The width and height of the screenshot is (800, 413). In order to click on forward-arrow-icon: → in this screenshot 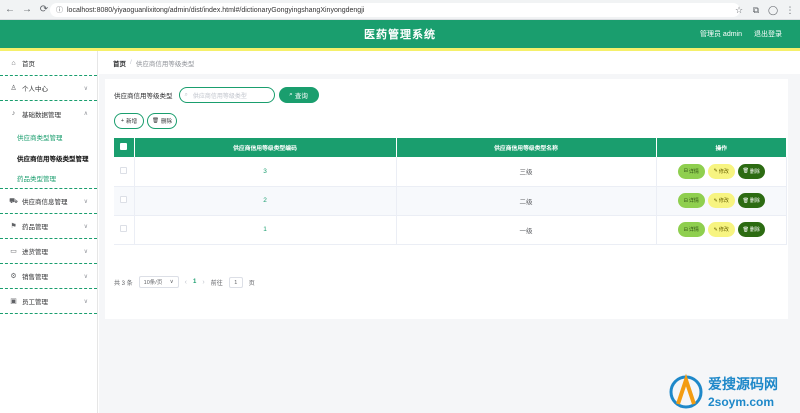, I will do `click(27, 10)`.